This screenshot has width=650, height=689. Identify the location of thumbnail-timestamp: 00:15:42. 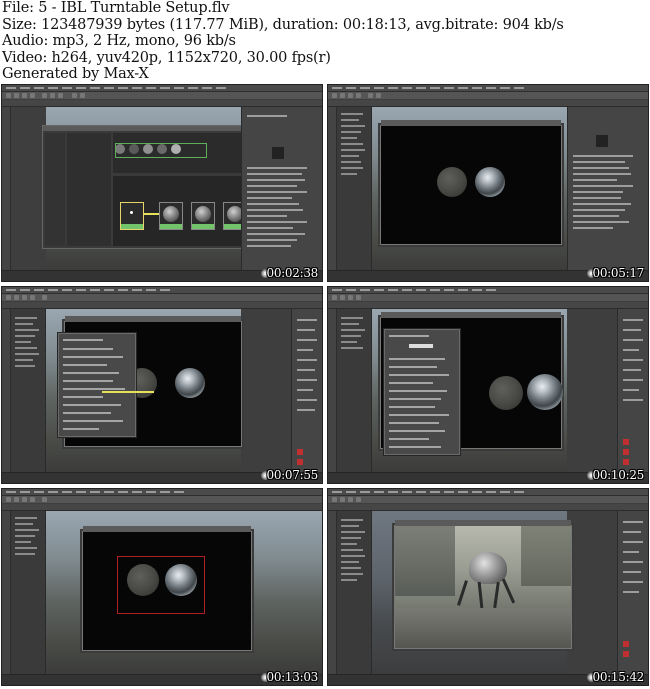
(618, 677).